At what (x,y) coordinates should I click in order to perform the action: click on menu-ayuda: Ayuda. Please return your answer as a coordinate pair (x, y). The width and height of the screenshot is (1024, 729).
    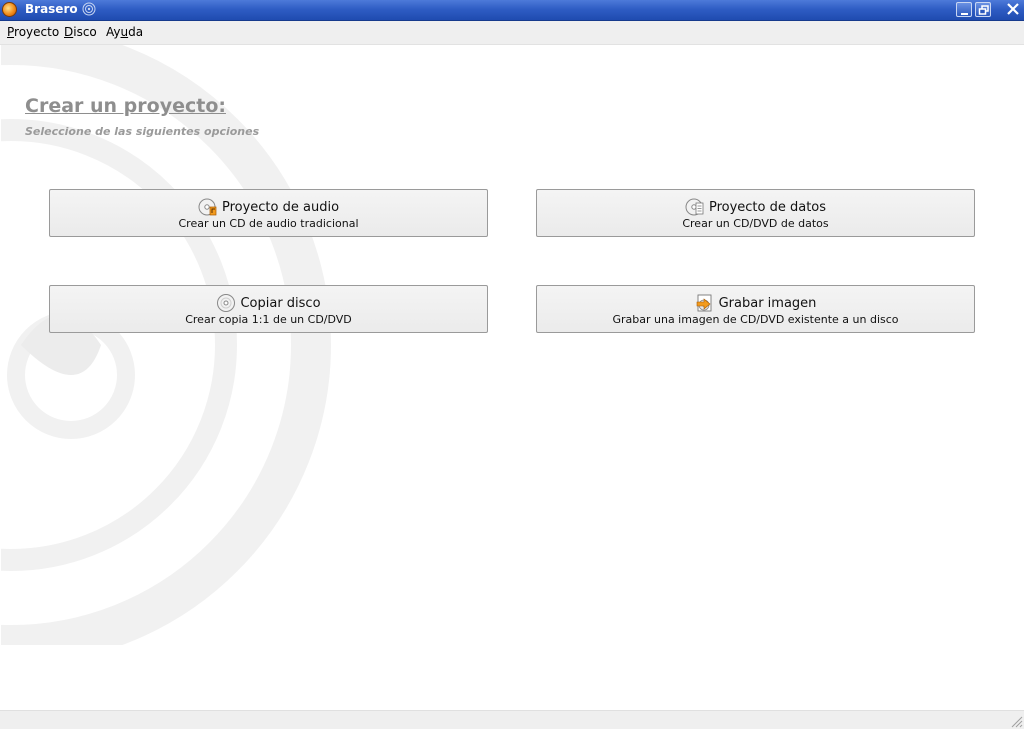
    Looking at the image, I should click on (124, 32).